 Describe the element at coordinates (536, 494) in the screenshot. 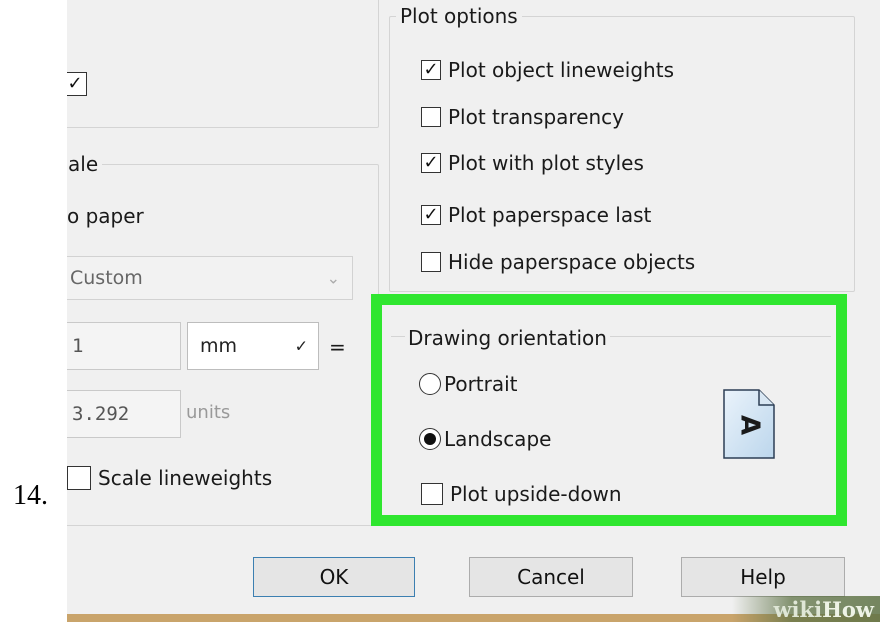

I see `plot-upside-down-label: Plot upside-down` at that location.